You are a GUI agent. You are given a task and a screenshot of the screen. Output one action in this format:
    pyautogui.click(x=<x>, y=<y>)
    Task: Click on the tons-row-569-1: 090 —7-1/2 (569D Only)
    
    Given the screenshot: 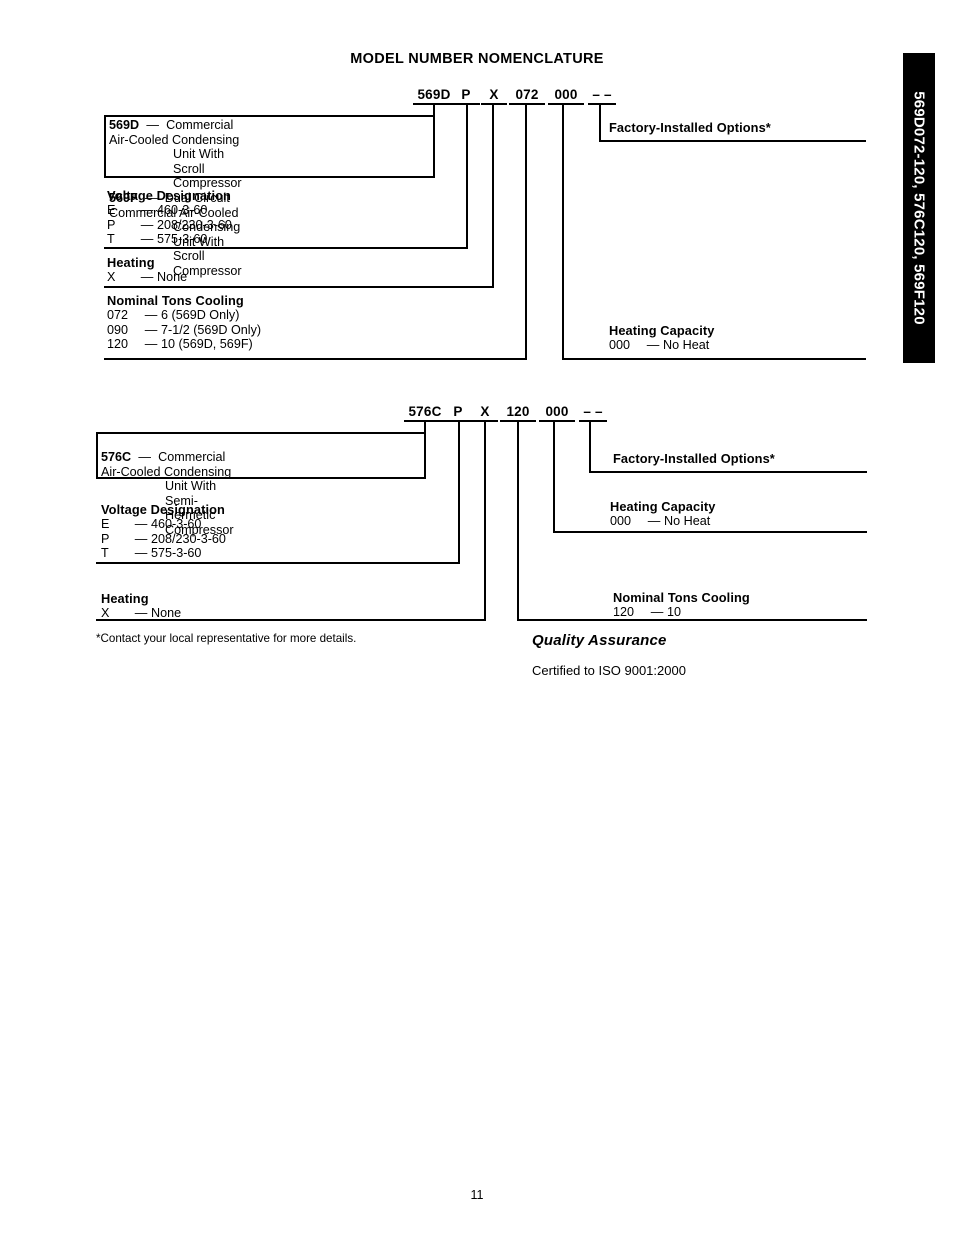 What is the action you would take?
    pyautogui.click(x=184, y=330)
    